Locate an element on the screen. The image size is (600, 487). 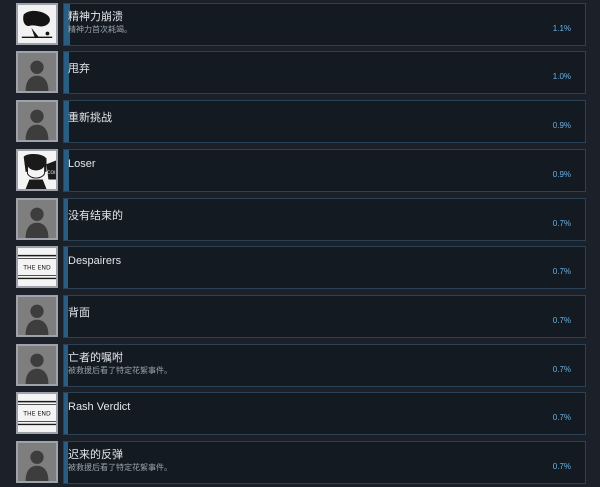
achievement-row: 精神力崩溃 精神力首次耗竭。 1.1% is located at coordinates (300, 24).